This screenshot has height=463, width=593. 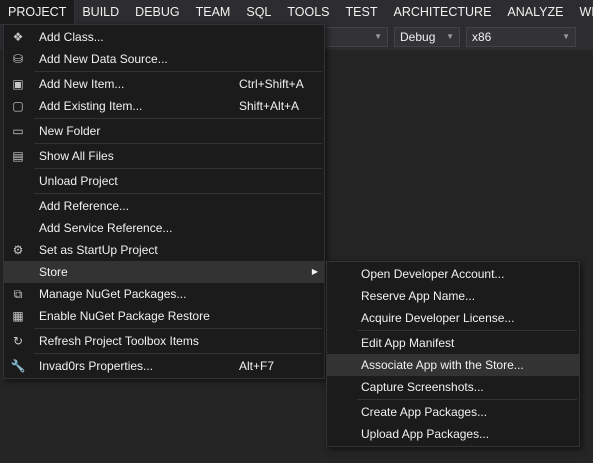 I want to click on menu-build: BUILD, so click(x=100, y=12).